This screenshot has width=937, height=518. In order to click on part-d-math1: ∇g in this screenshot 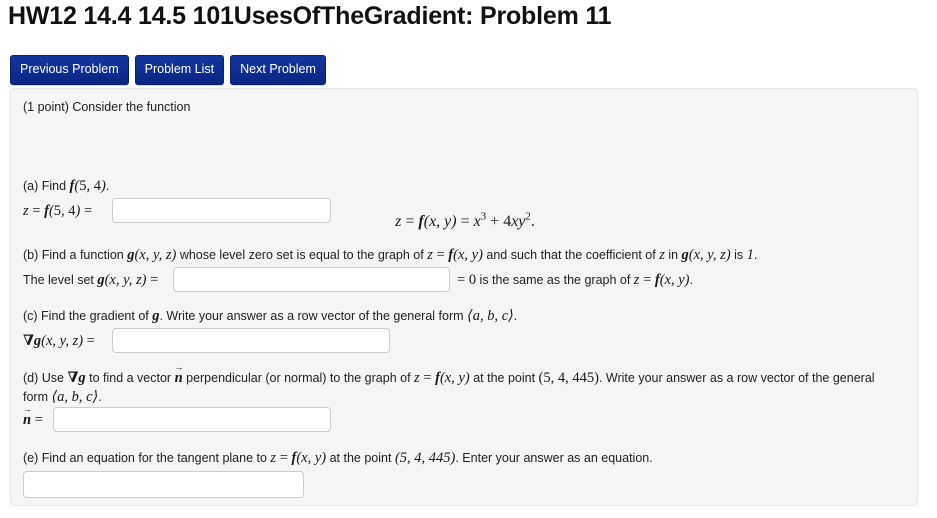, I will do `click(76, 378)`.